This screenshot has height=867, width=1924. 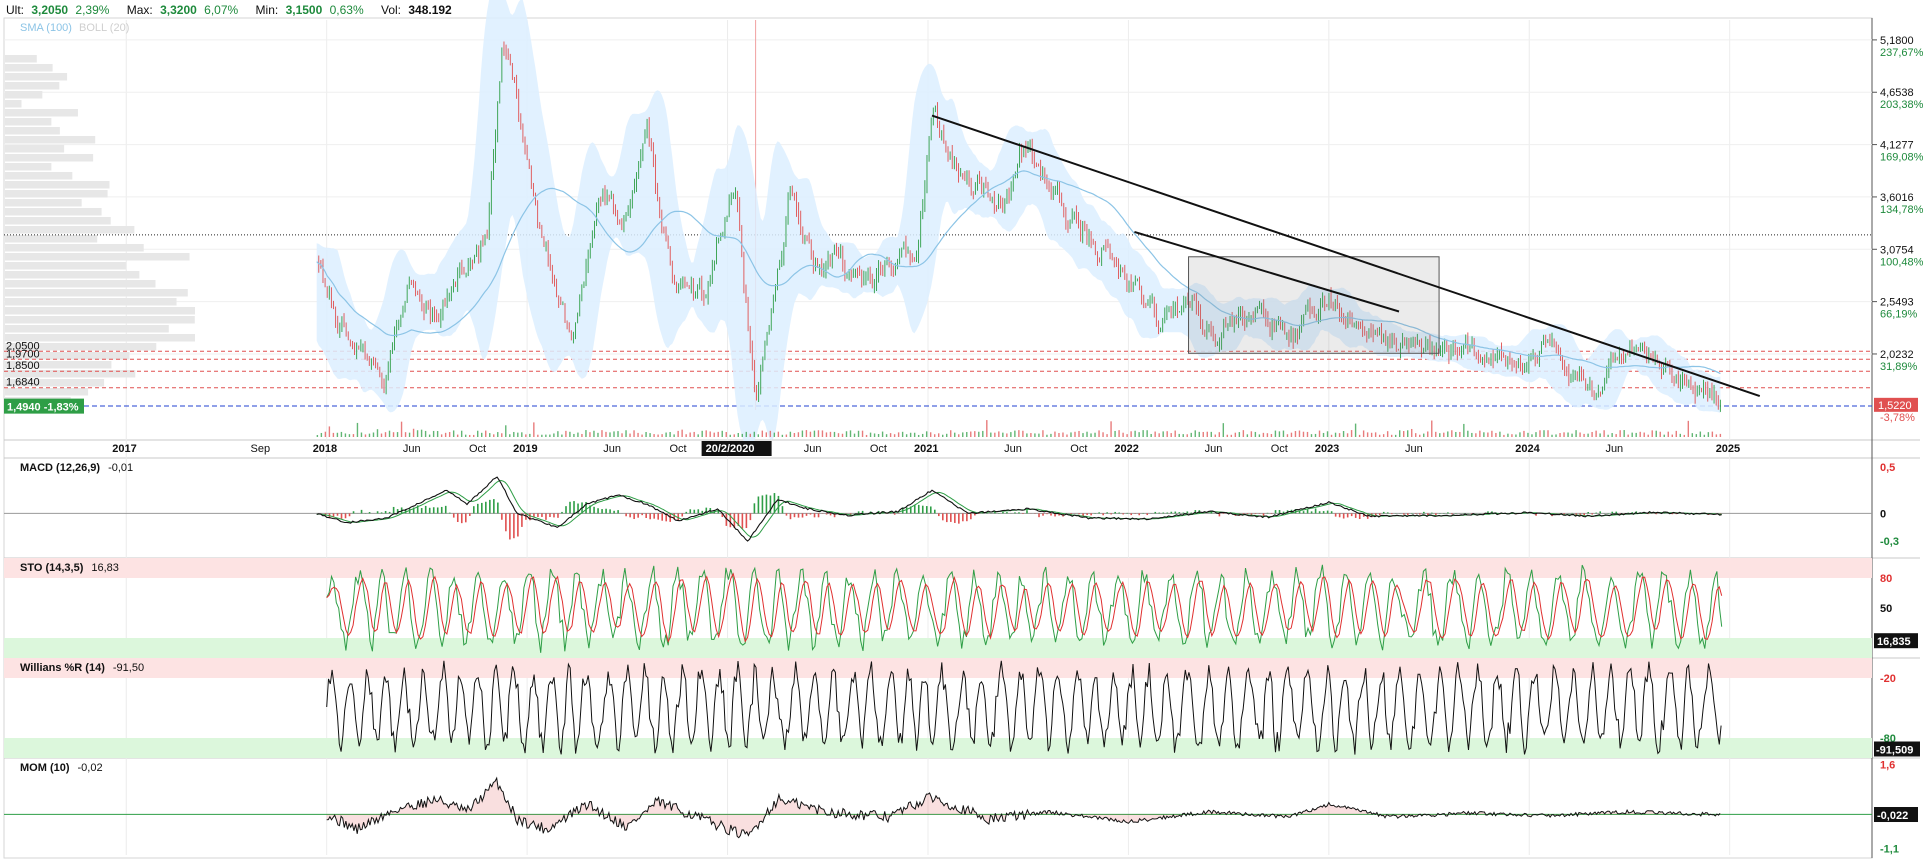 I want to click on last-label: Ult:, so click(x=15, y=10).